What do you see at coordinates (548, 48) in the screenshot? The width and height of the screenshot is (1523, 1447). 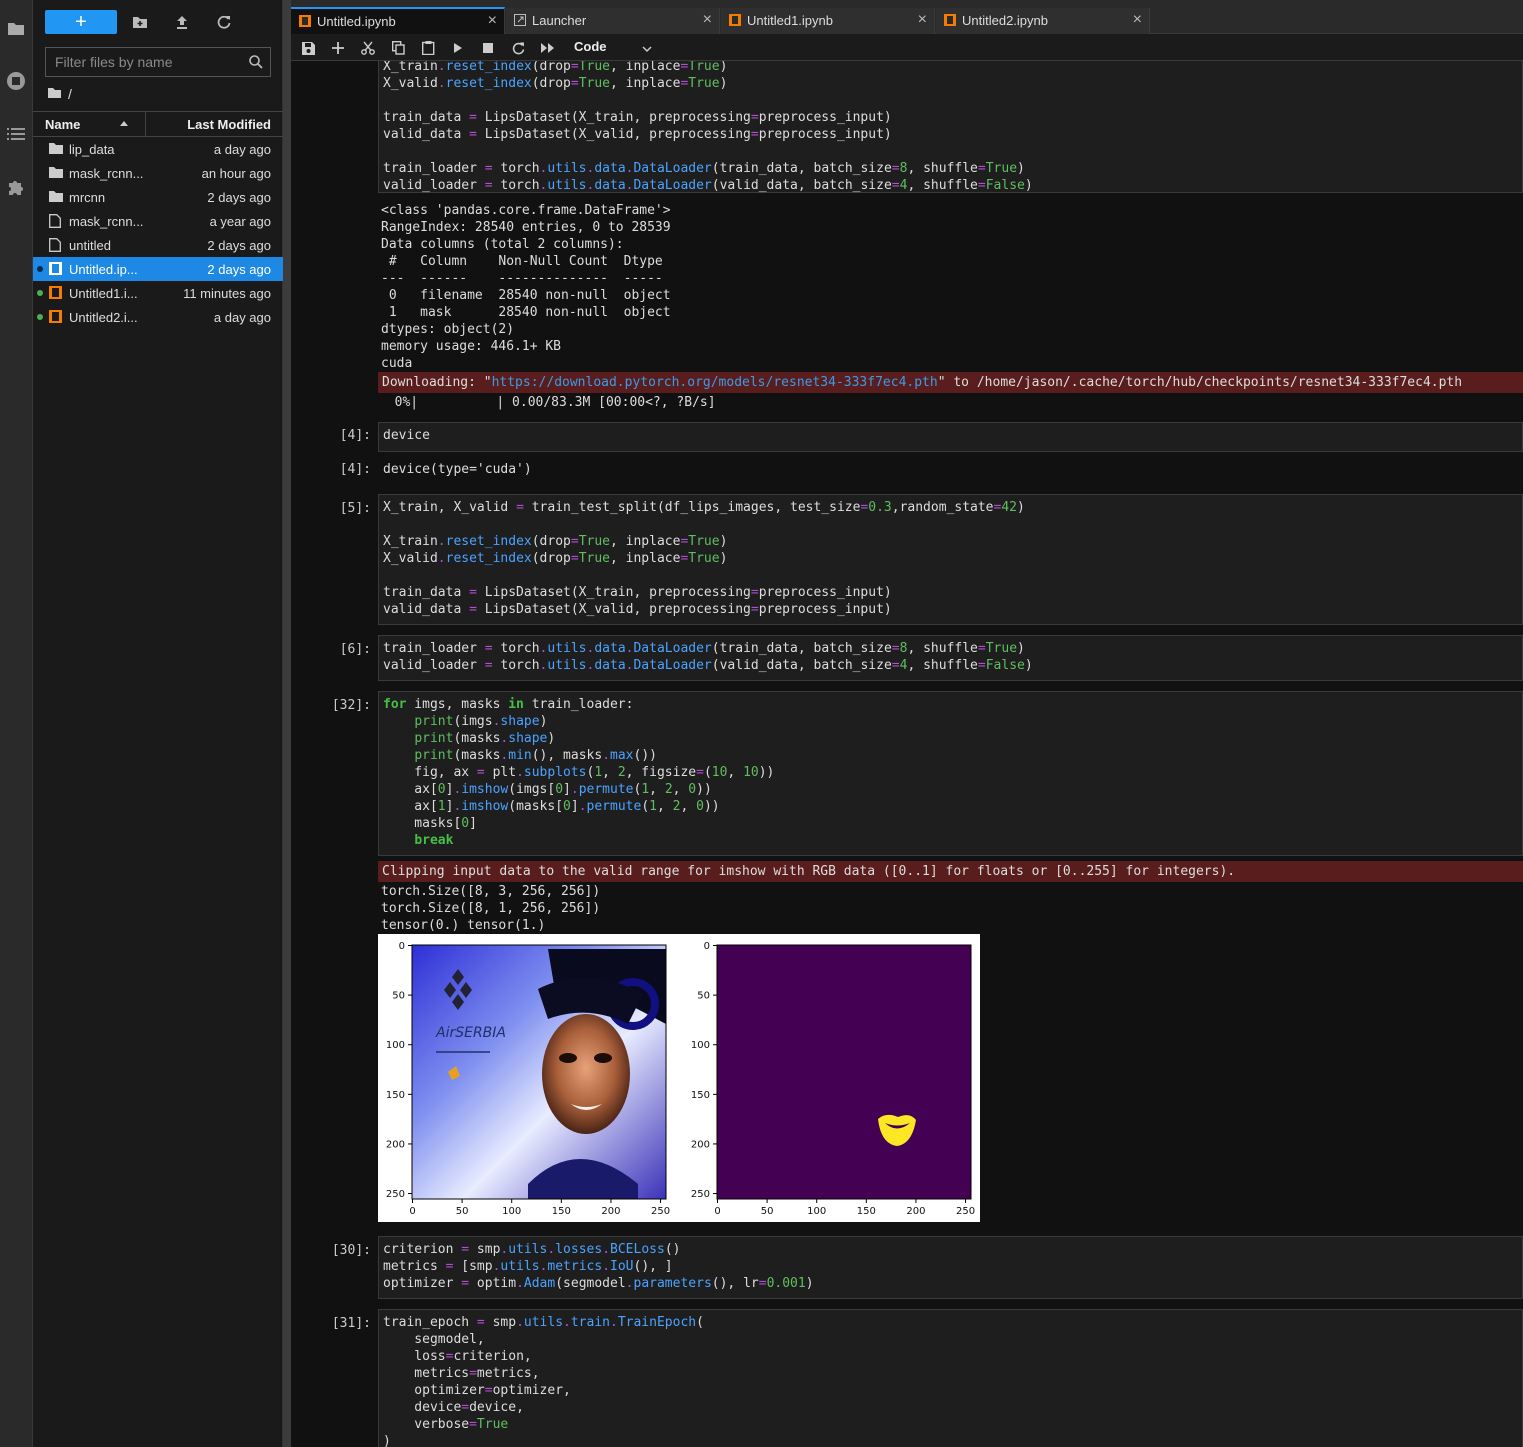 I see `fast-forward-icon` at bounding box center [548, 48].